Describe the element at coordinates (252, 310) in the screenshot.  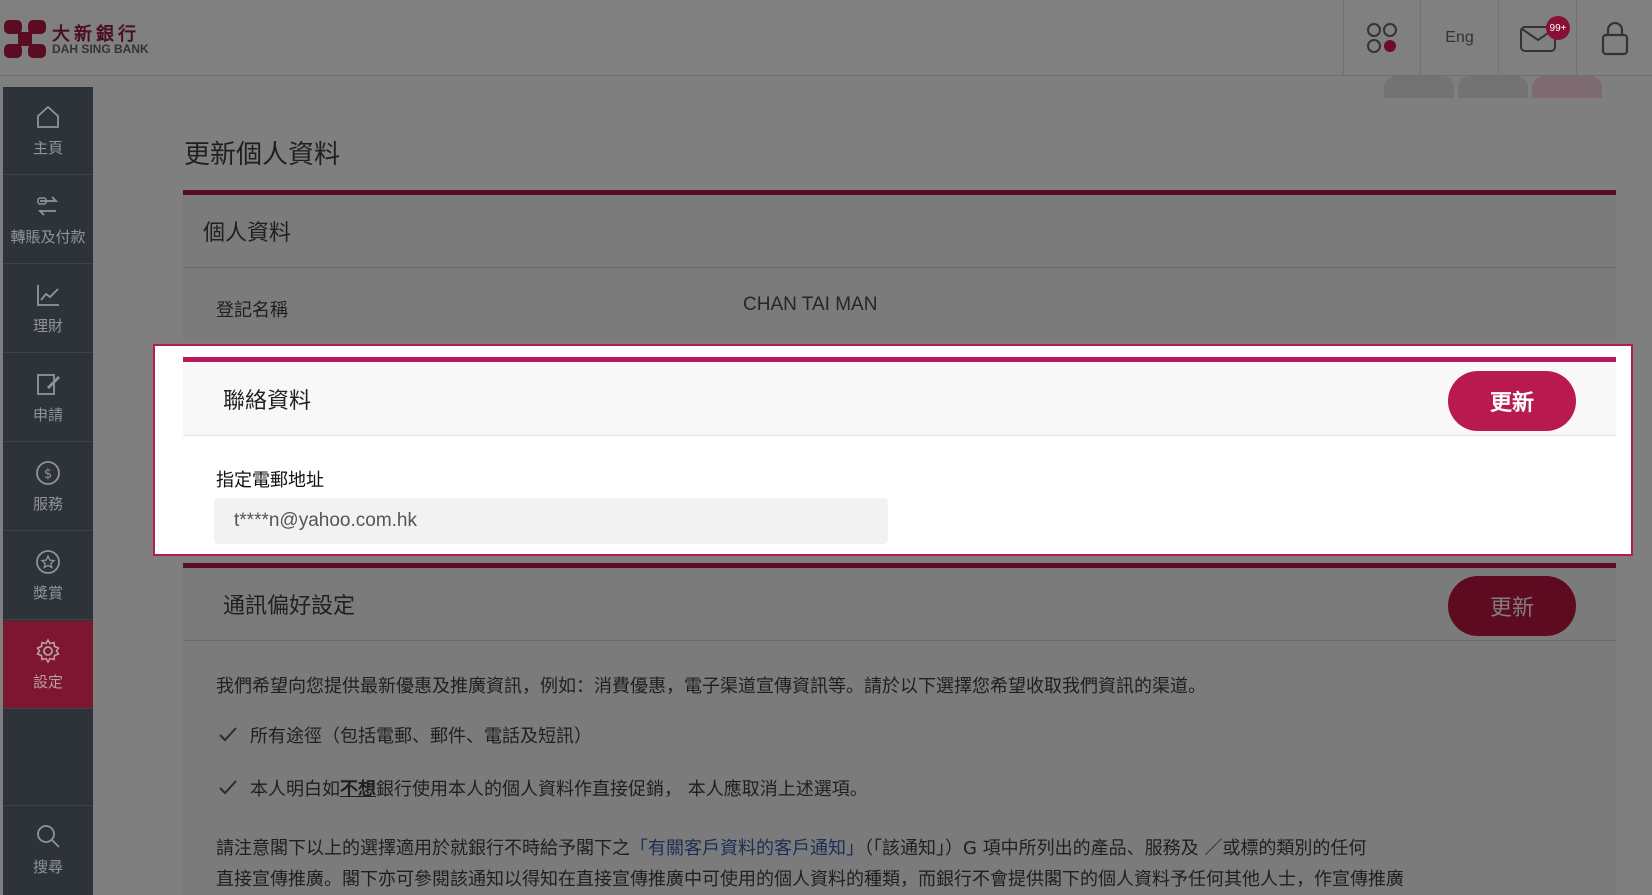
I see `registered-name-label: 登記名稱` at that location.